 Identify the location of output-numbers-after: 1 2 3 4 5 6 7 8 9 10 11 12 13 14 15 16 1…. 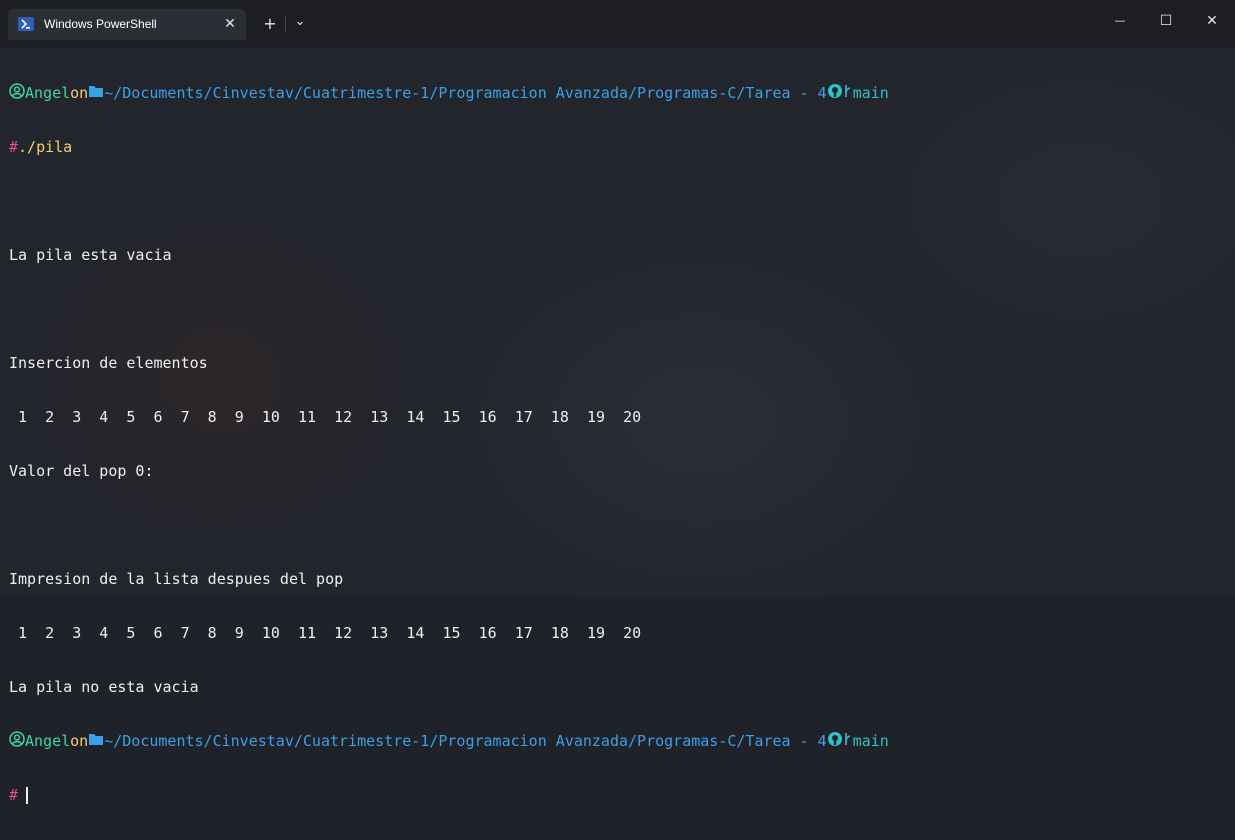
(325, 633).